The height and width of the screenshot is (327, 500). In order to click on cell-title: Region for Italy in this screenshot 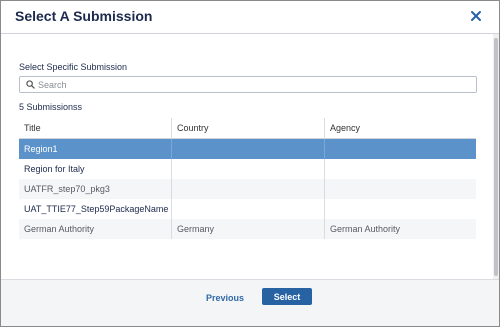, I will do `click(54, 169)`.